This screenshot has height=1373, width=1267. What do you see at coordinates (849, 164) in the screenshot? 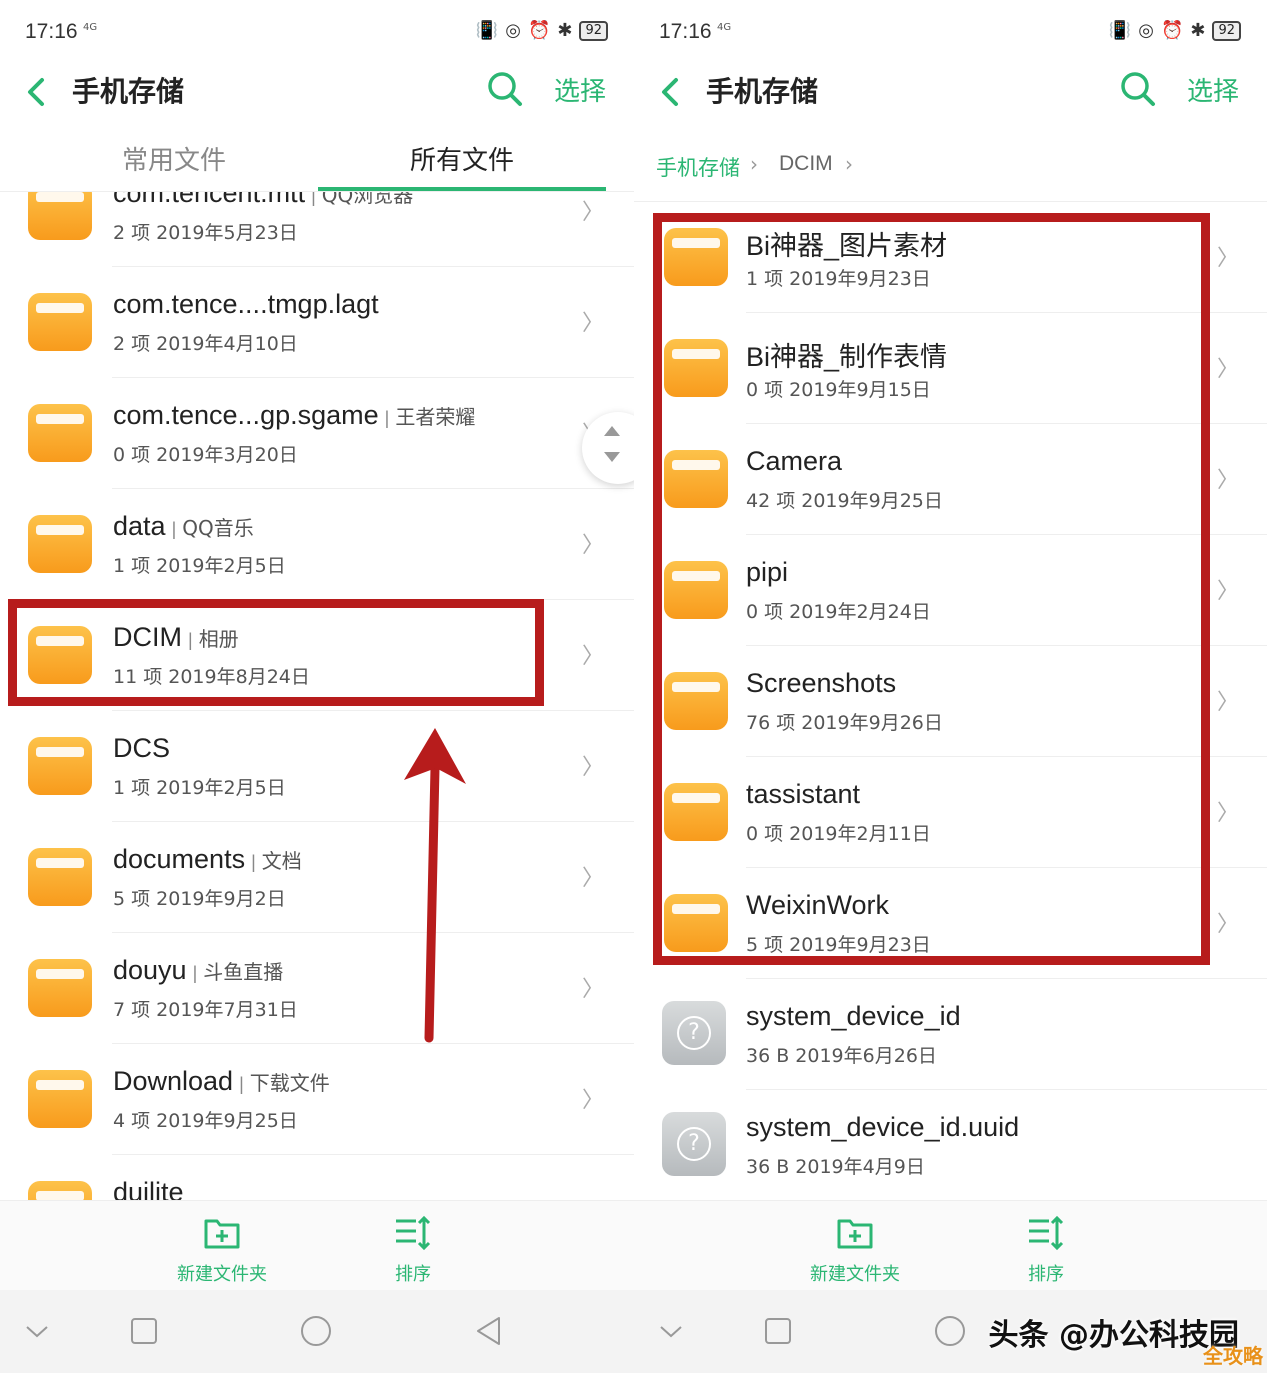
I see `chevron-right-icon: ›` at bounding box center [849, 164].